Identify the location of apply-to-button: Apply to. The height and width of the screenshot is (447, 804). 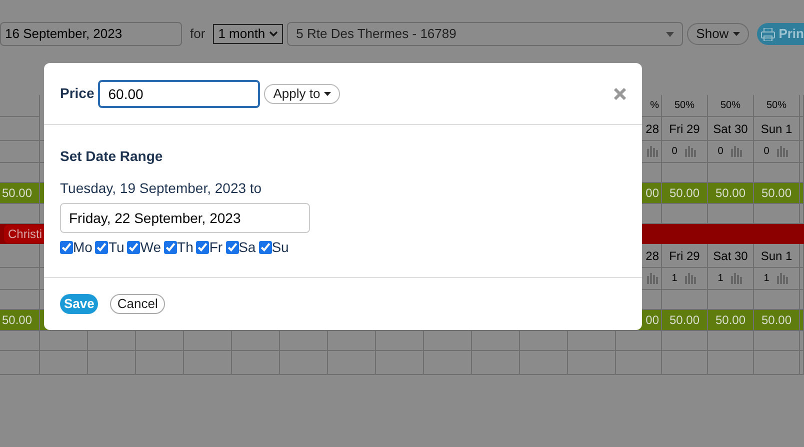
(302, 94).